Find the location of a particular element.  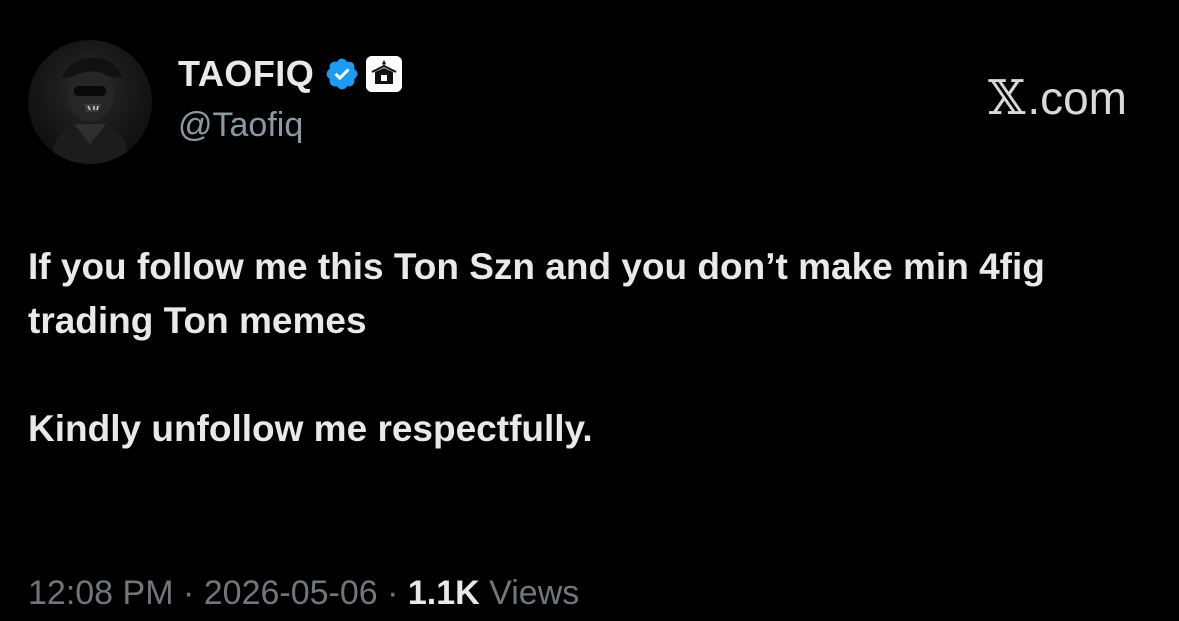

post-date: 2026-05-06 is located at coordinates (291, 593).